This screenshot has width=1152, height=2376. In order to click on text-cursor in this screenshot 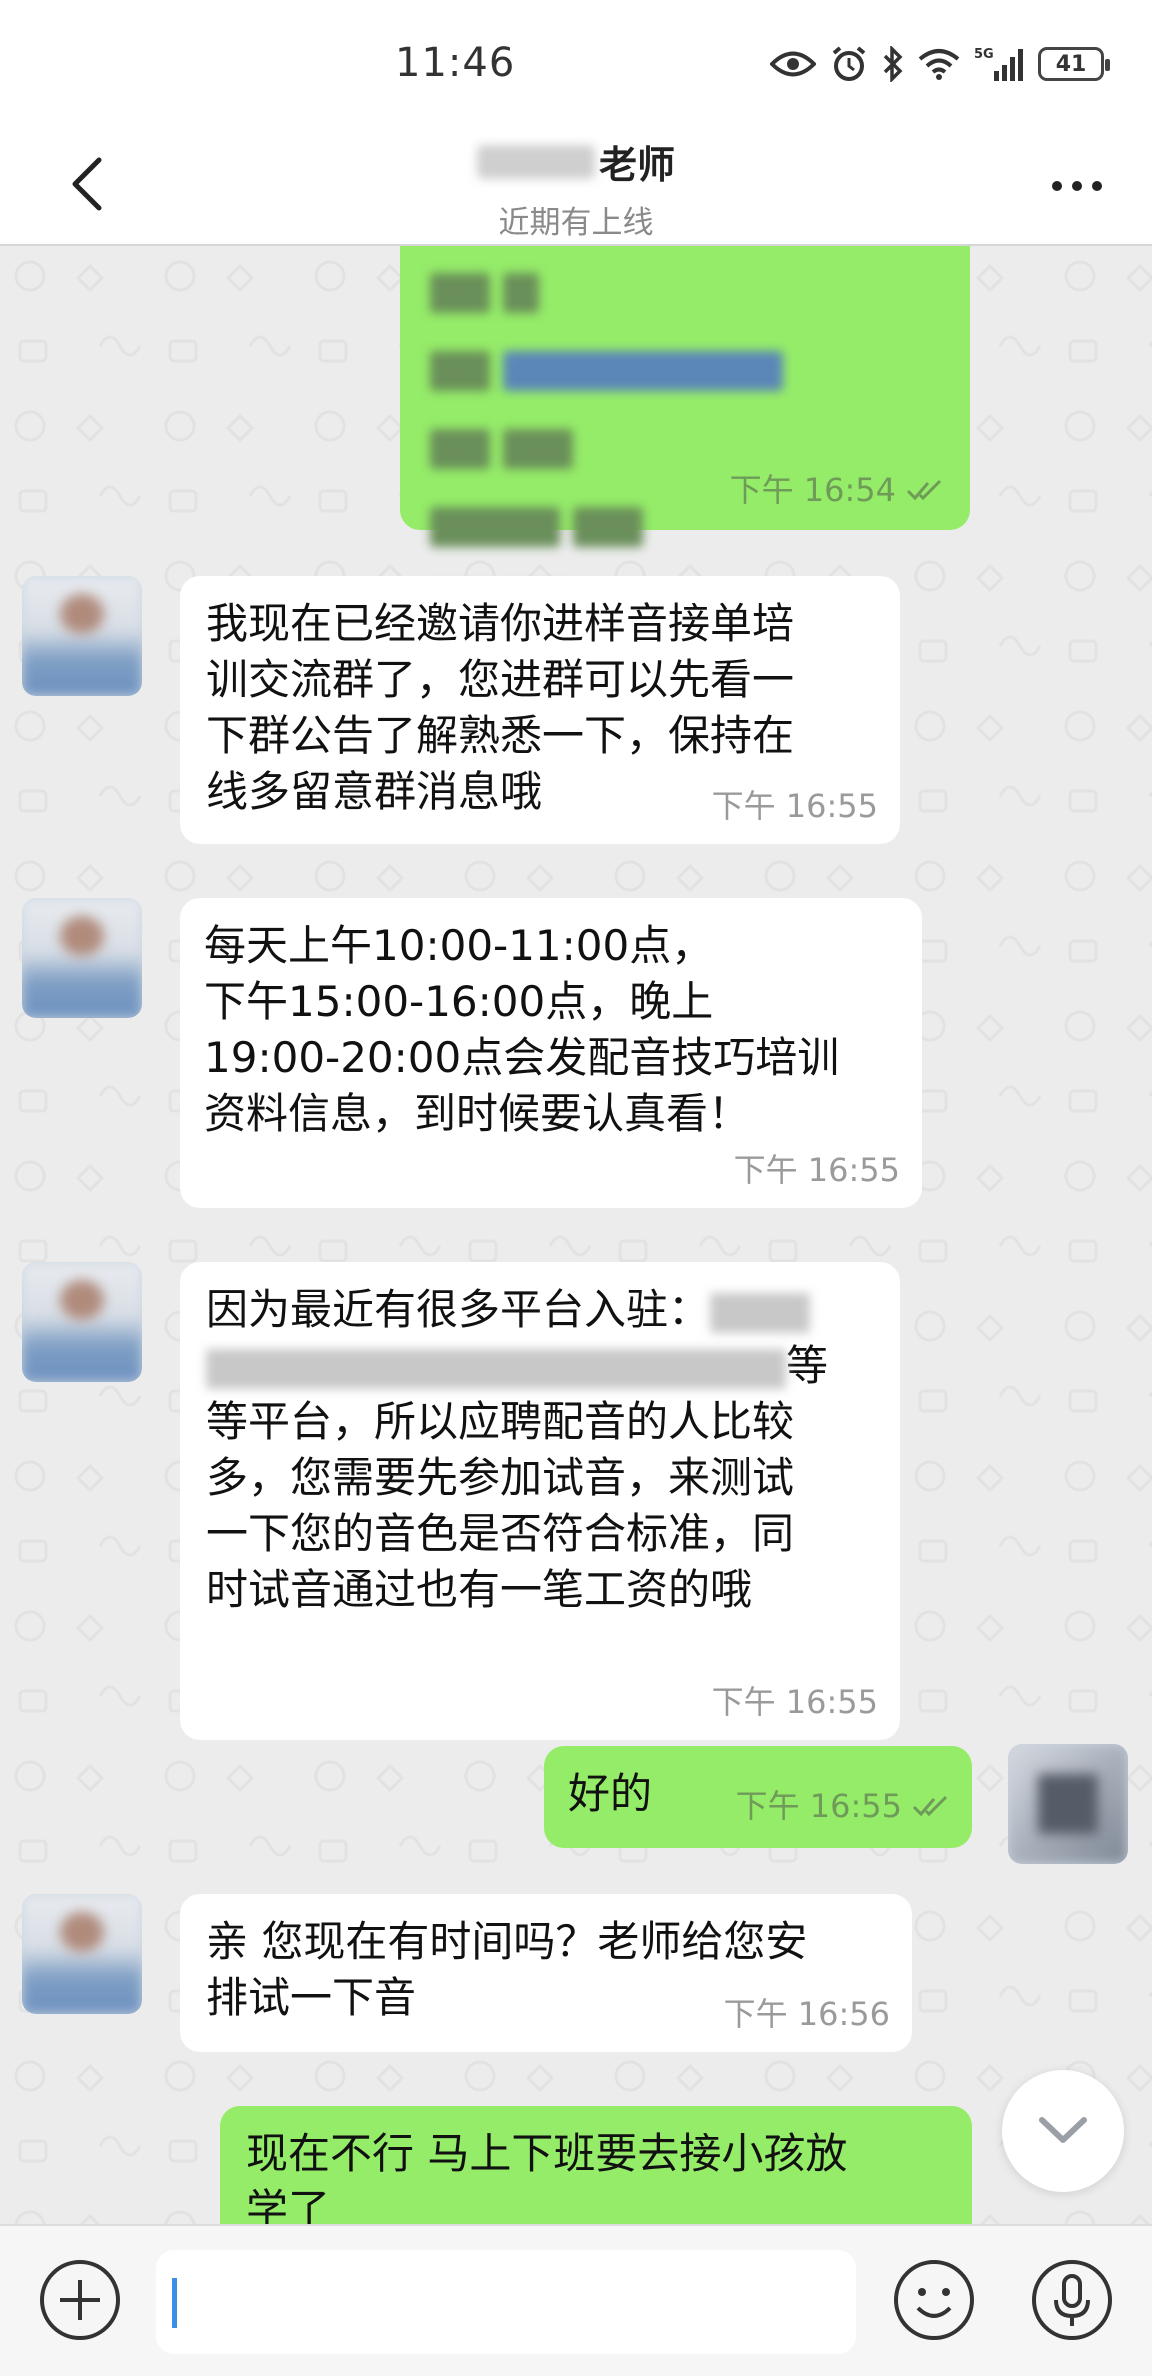, I will do `click(174, 2303)`.